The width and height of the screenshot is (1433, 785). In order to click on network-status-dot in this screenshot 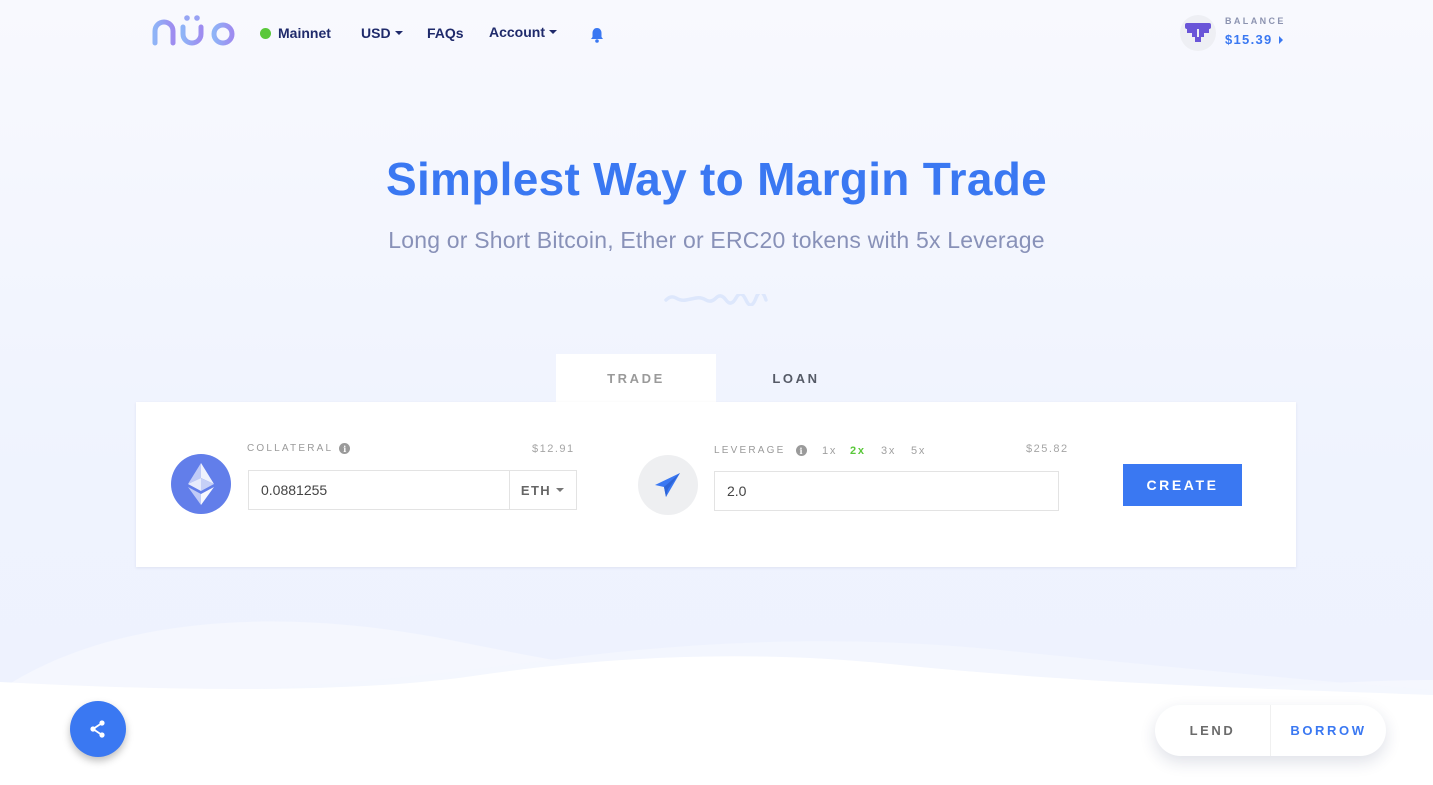, I will do `click(265, 33)`.